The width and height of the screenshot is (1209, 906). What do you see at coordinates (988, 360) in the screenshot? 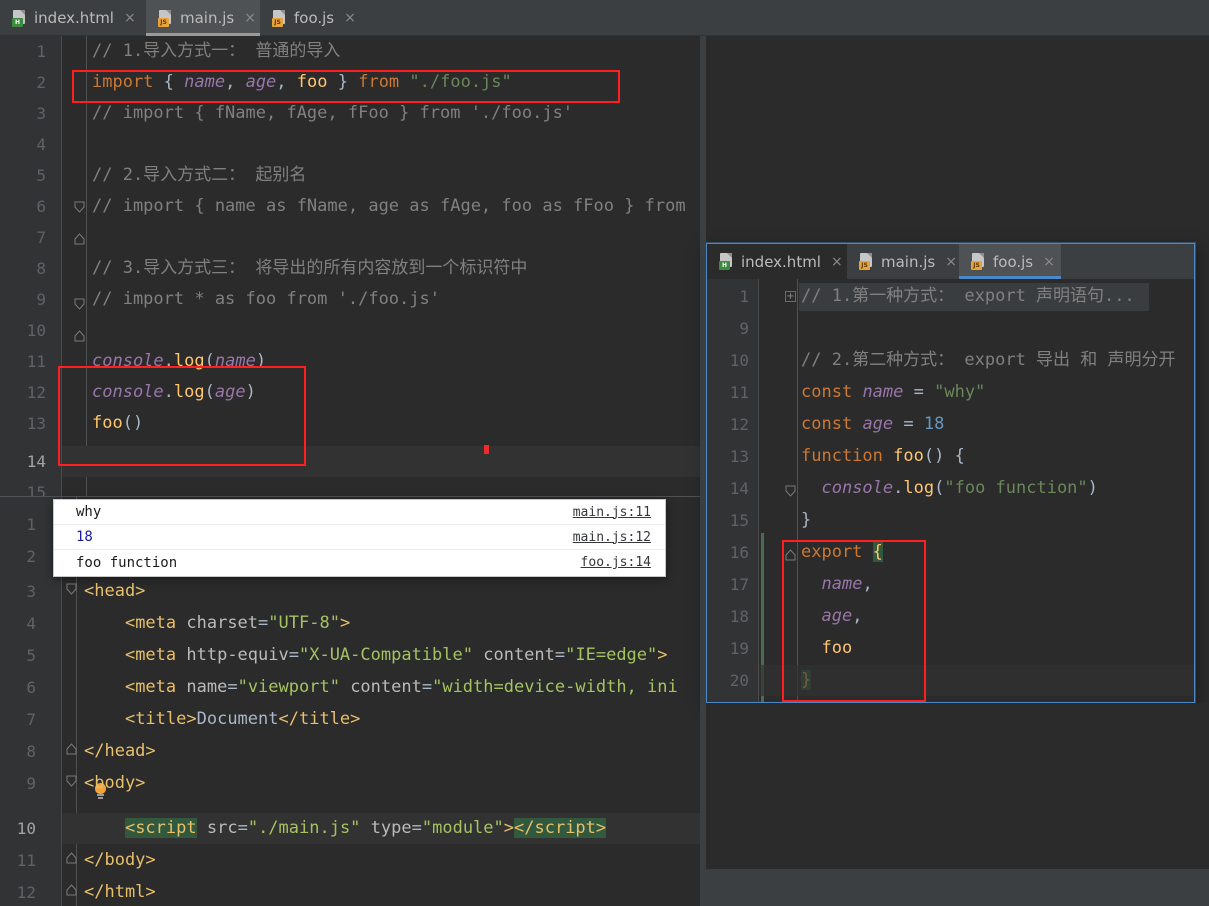
I see `code-line: // 2.第二种方式： export 导出 和 声明分开` at bounding box center [988, 360].